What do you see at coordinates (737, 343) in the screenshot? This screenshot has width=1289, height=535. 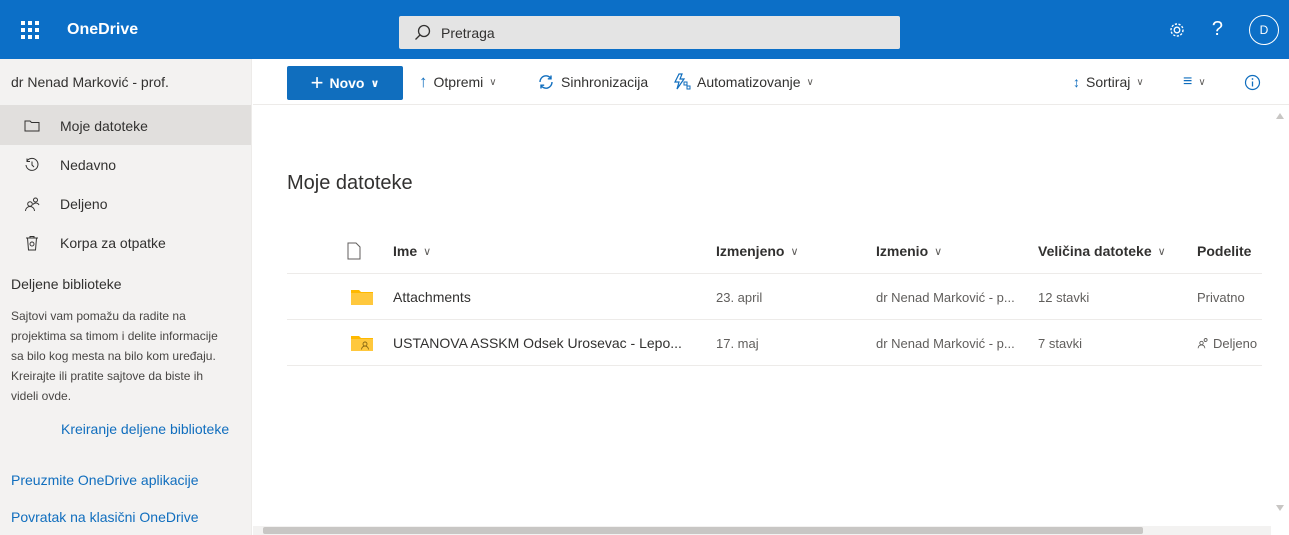 I see `modified-date: 17. maj` at bounding box center [737, 343].